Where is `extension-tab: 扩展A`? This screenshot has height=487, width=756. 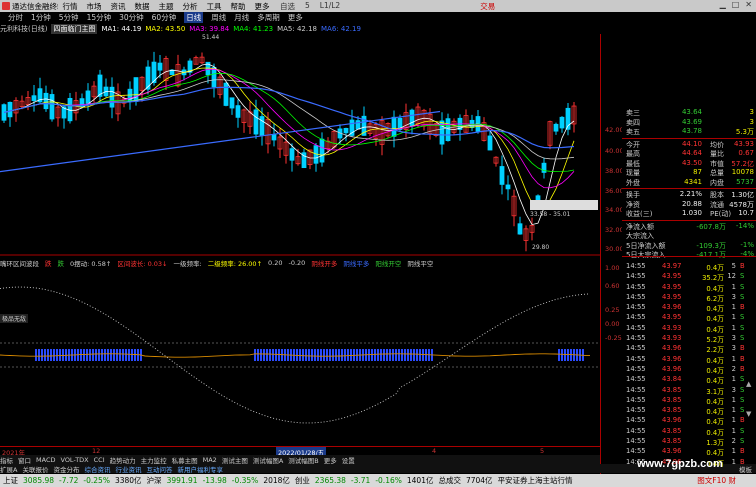
extension-tab: 扩展A is located at coordinates (8, 469).